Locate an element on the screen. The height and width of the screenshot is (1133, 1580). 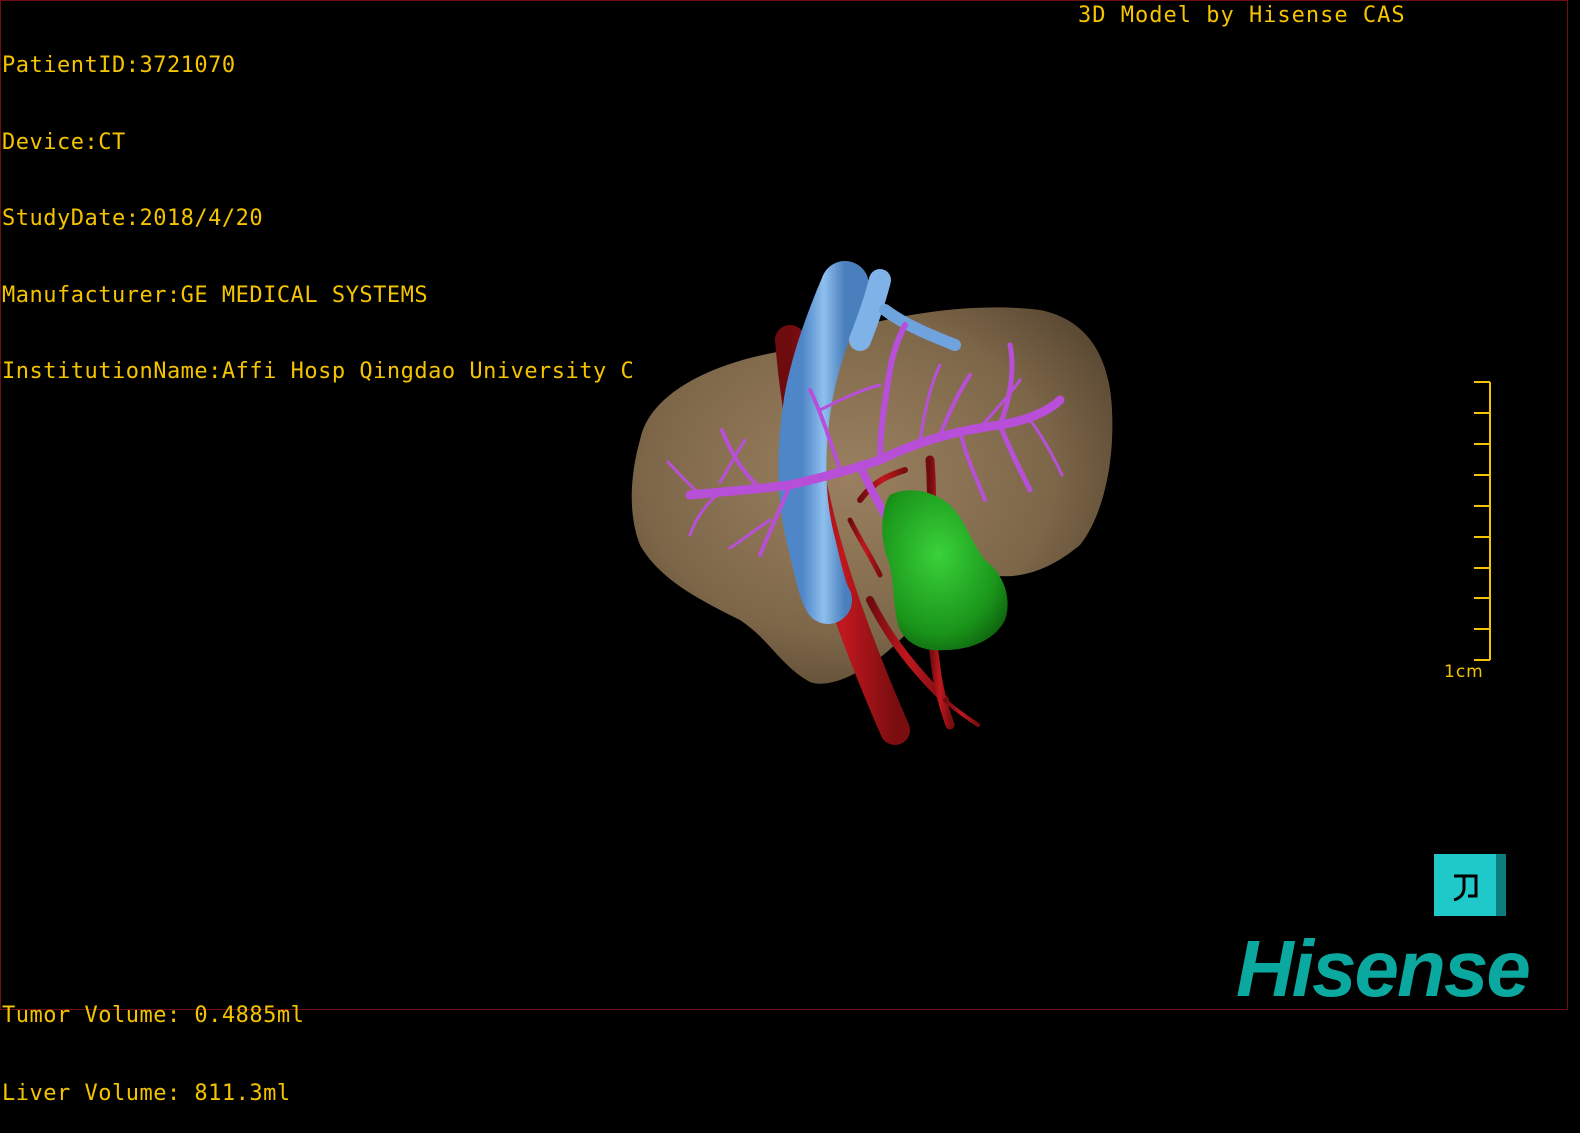
study-date: StudyDate:2018/4/20 is located at coordinates (133, 218).